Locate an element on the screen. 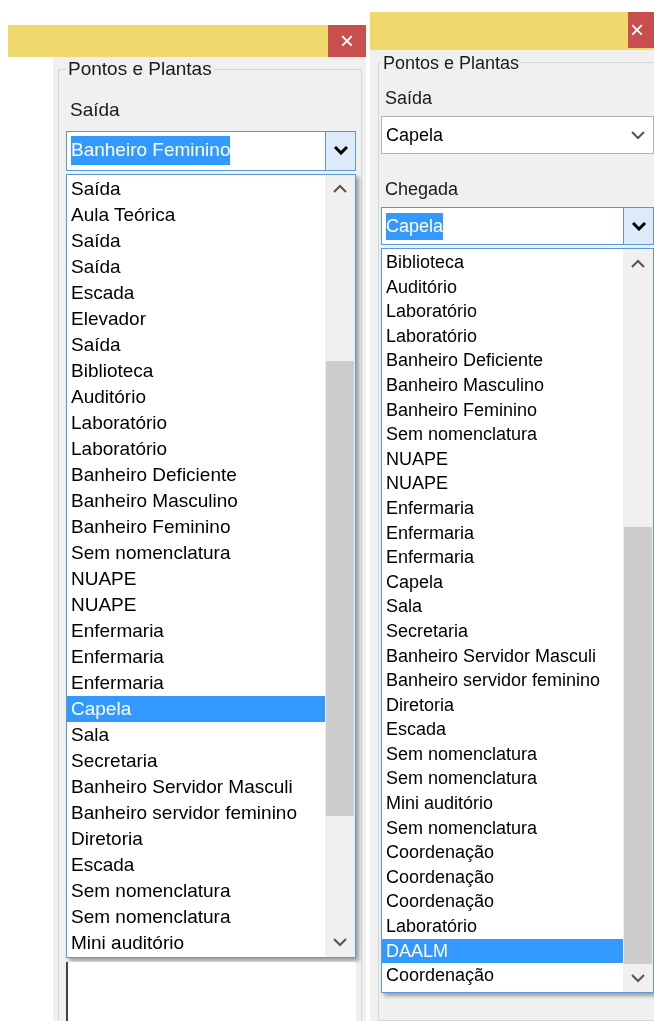 The height and width of the screenshot is (1021, 654). list-item: Capela is located at coordinates (502, 582).